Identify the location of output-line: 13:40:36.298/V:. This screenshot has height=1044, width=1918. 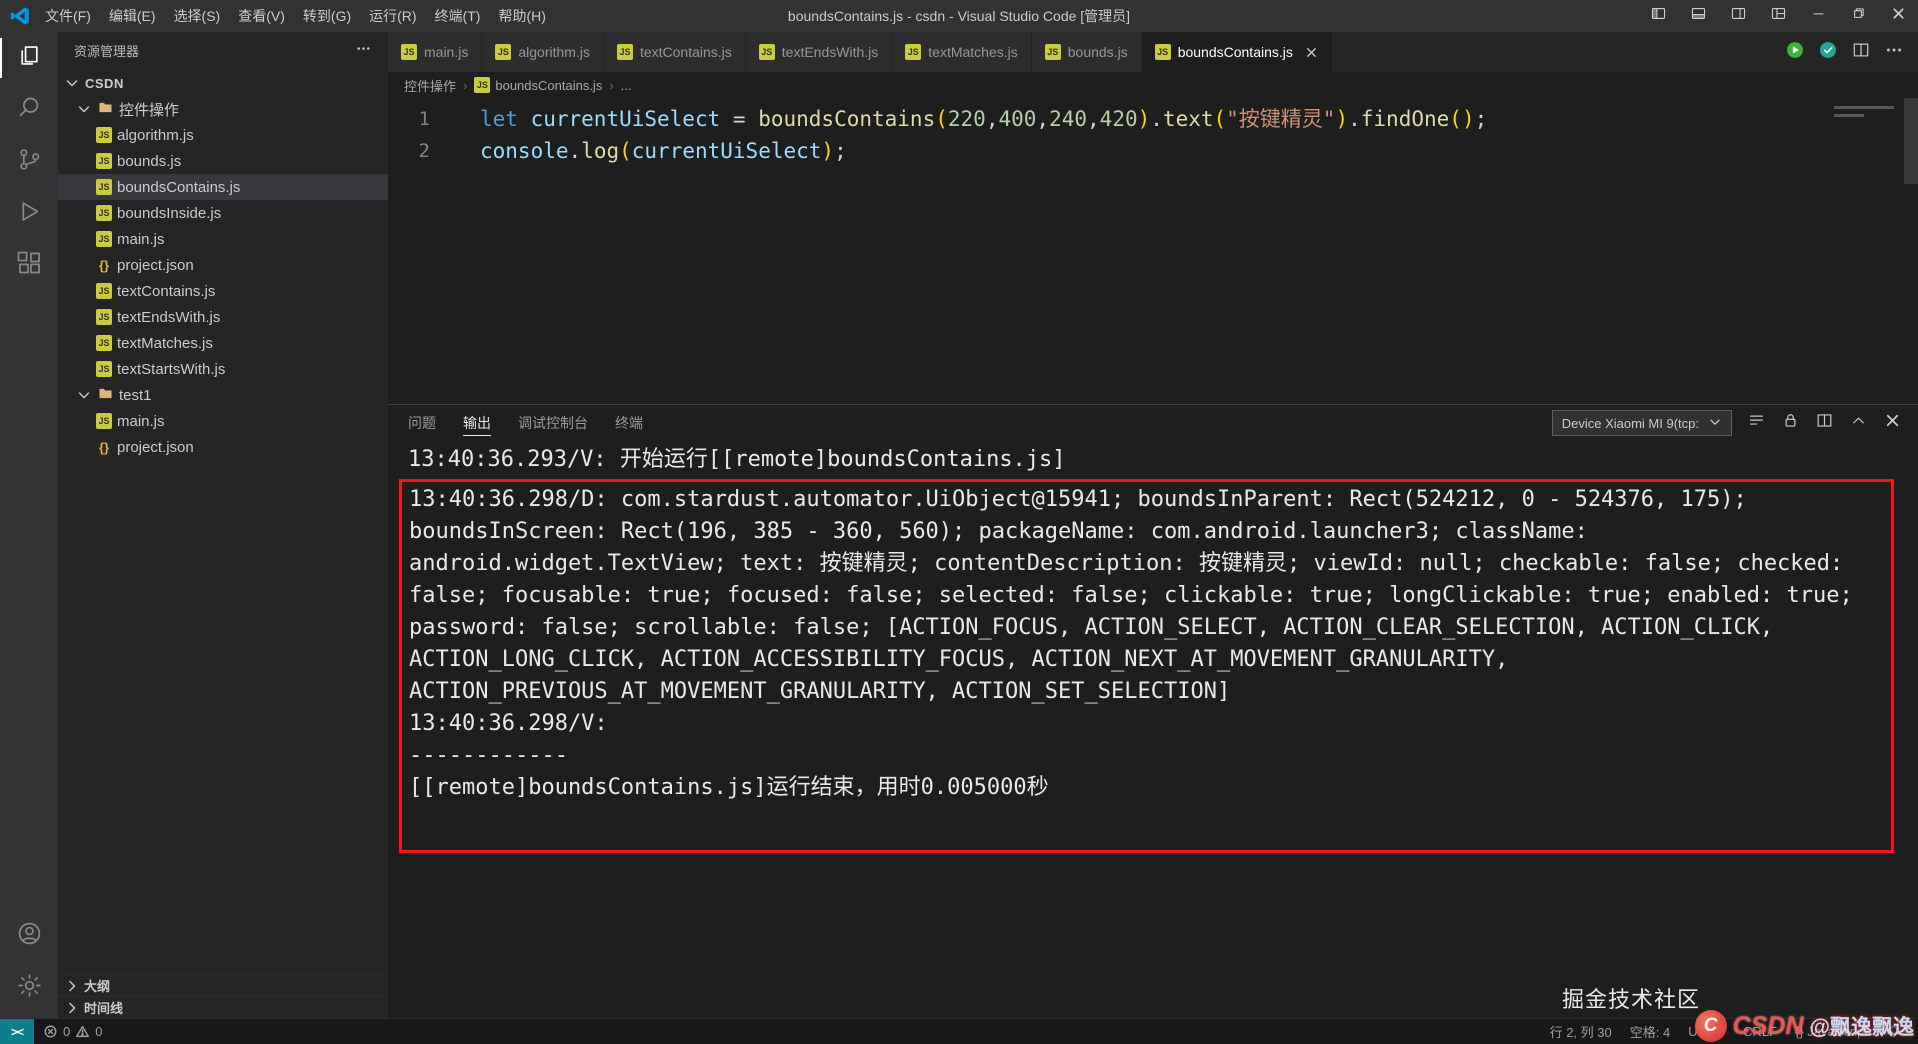
(508, 723).